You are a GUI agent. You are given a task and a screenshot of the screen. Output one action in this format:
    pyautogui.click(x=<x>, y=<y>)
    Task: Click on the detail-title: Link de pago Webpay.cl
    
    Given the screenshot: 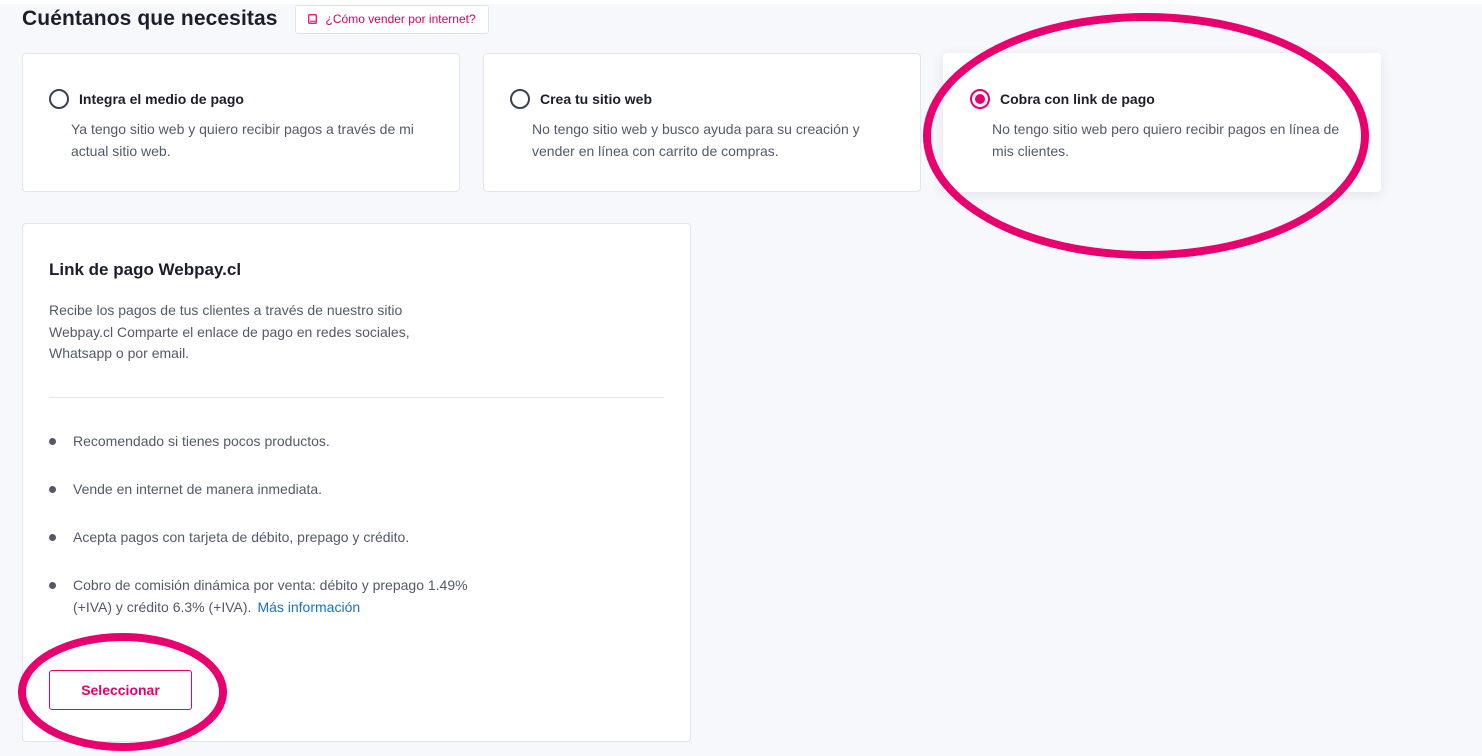 What is the action you would take?
    pyautogui.click(x=145, y=269)
    